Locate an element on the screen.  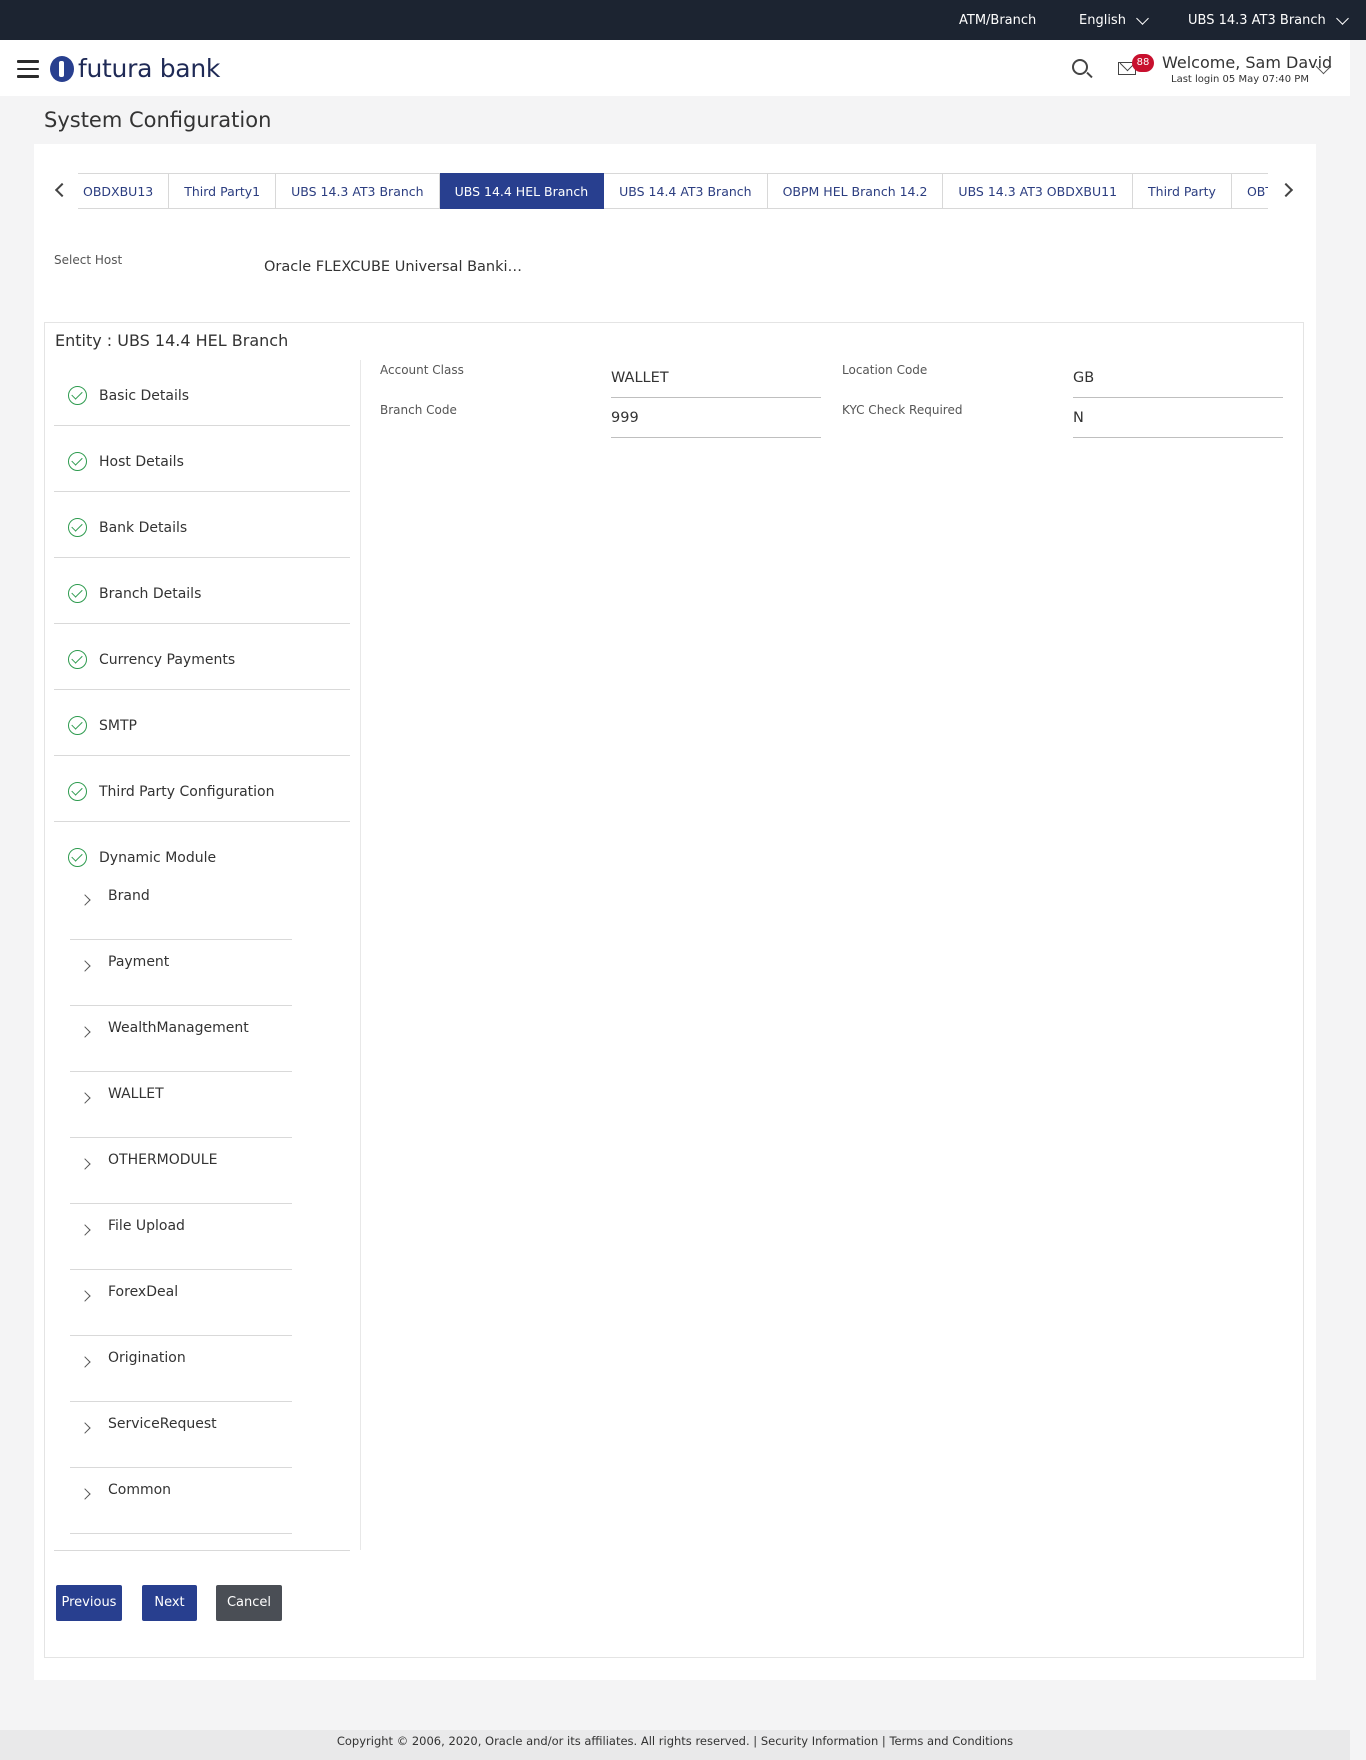
bank-logo: futura bank is located at coordinates (135, 68).